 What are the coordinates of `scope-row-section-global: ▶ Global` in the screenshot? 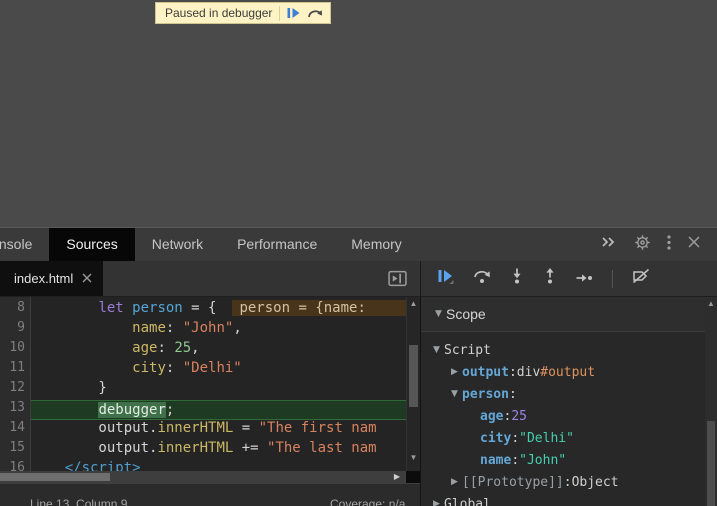 It's located at (569, 499).